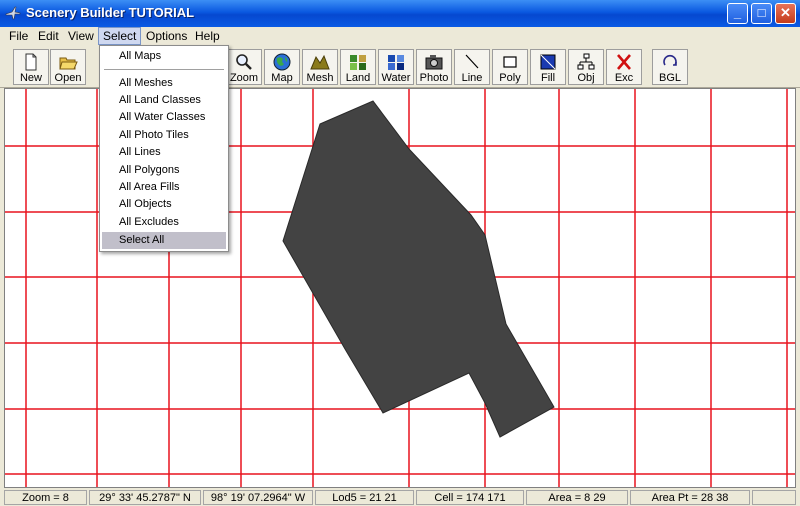 This screenshot has width=800, height=506. I want to click on menu-item-all-objects: All Objects, so click(164, 204).